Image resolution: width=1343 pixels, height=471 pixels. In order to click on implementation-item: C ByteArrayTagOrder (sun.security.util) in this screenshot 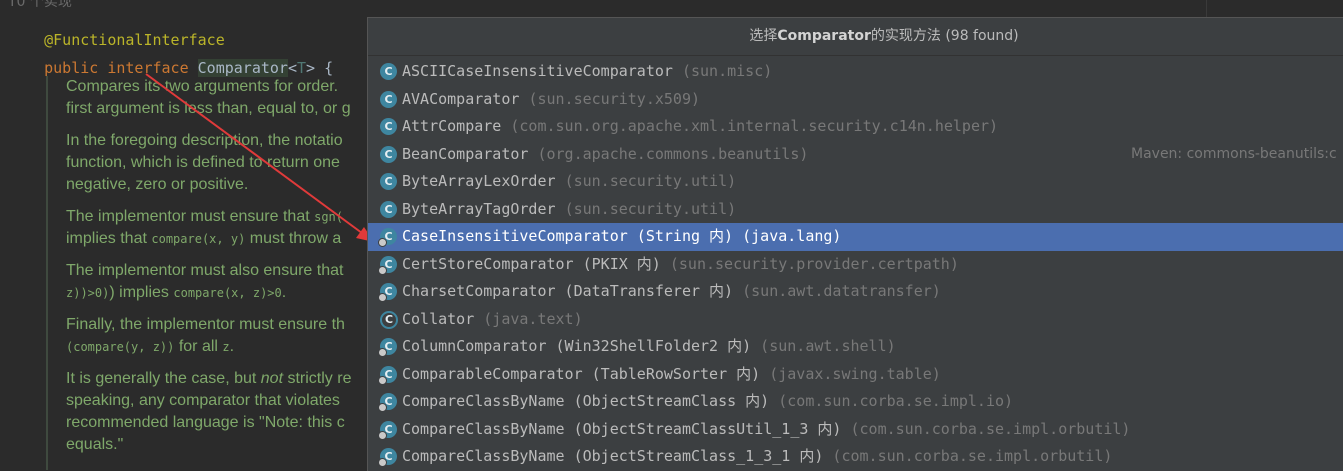, I will do `click(855, 210)`.